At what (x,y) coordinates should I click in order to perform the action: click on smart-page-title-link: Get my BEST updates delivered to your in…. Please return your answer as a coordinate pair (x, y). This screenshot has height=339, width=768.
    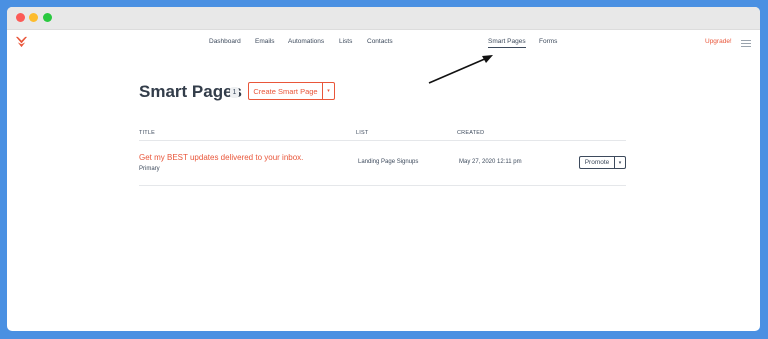
    Looking at the image, I should click on (221, 157).